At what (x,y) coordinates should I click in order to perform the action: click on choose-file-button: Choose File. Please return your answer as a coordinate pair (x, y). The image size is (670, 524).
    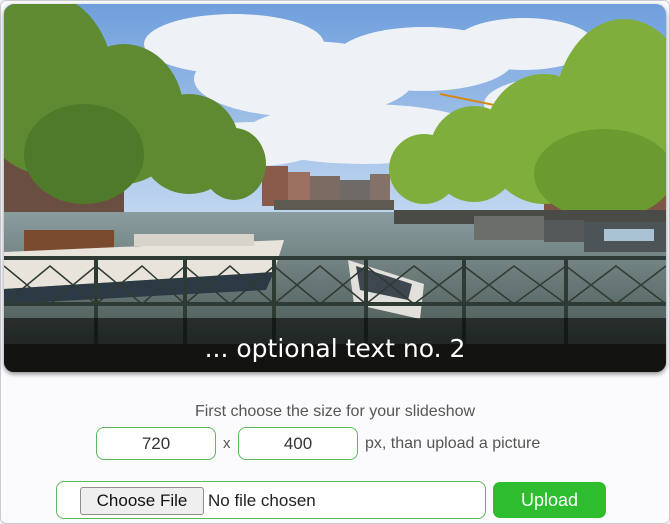
    Looking at the image, I should click on (142, 501).